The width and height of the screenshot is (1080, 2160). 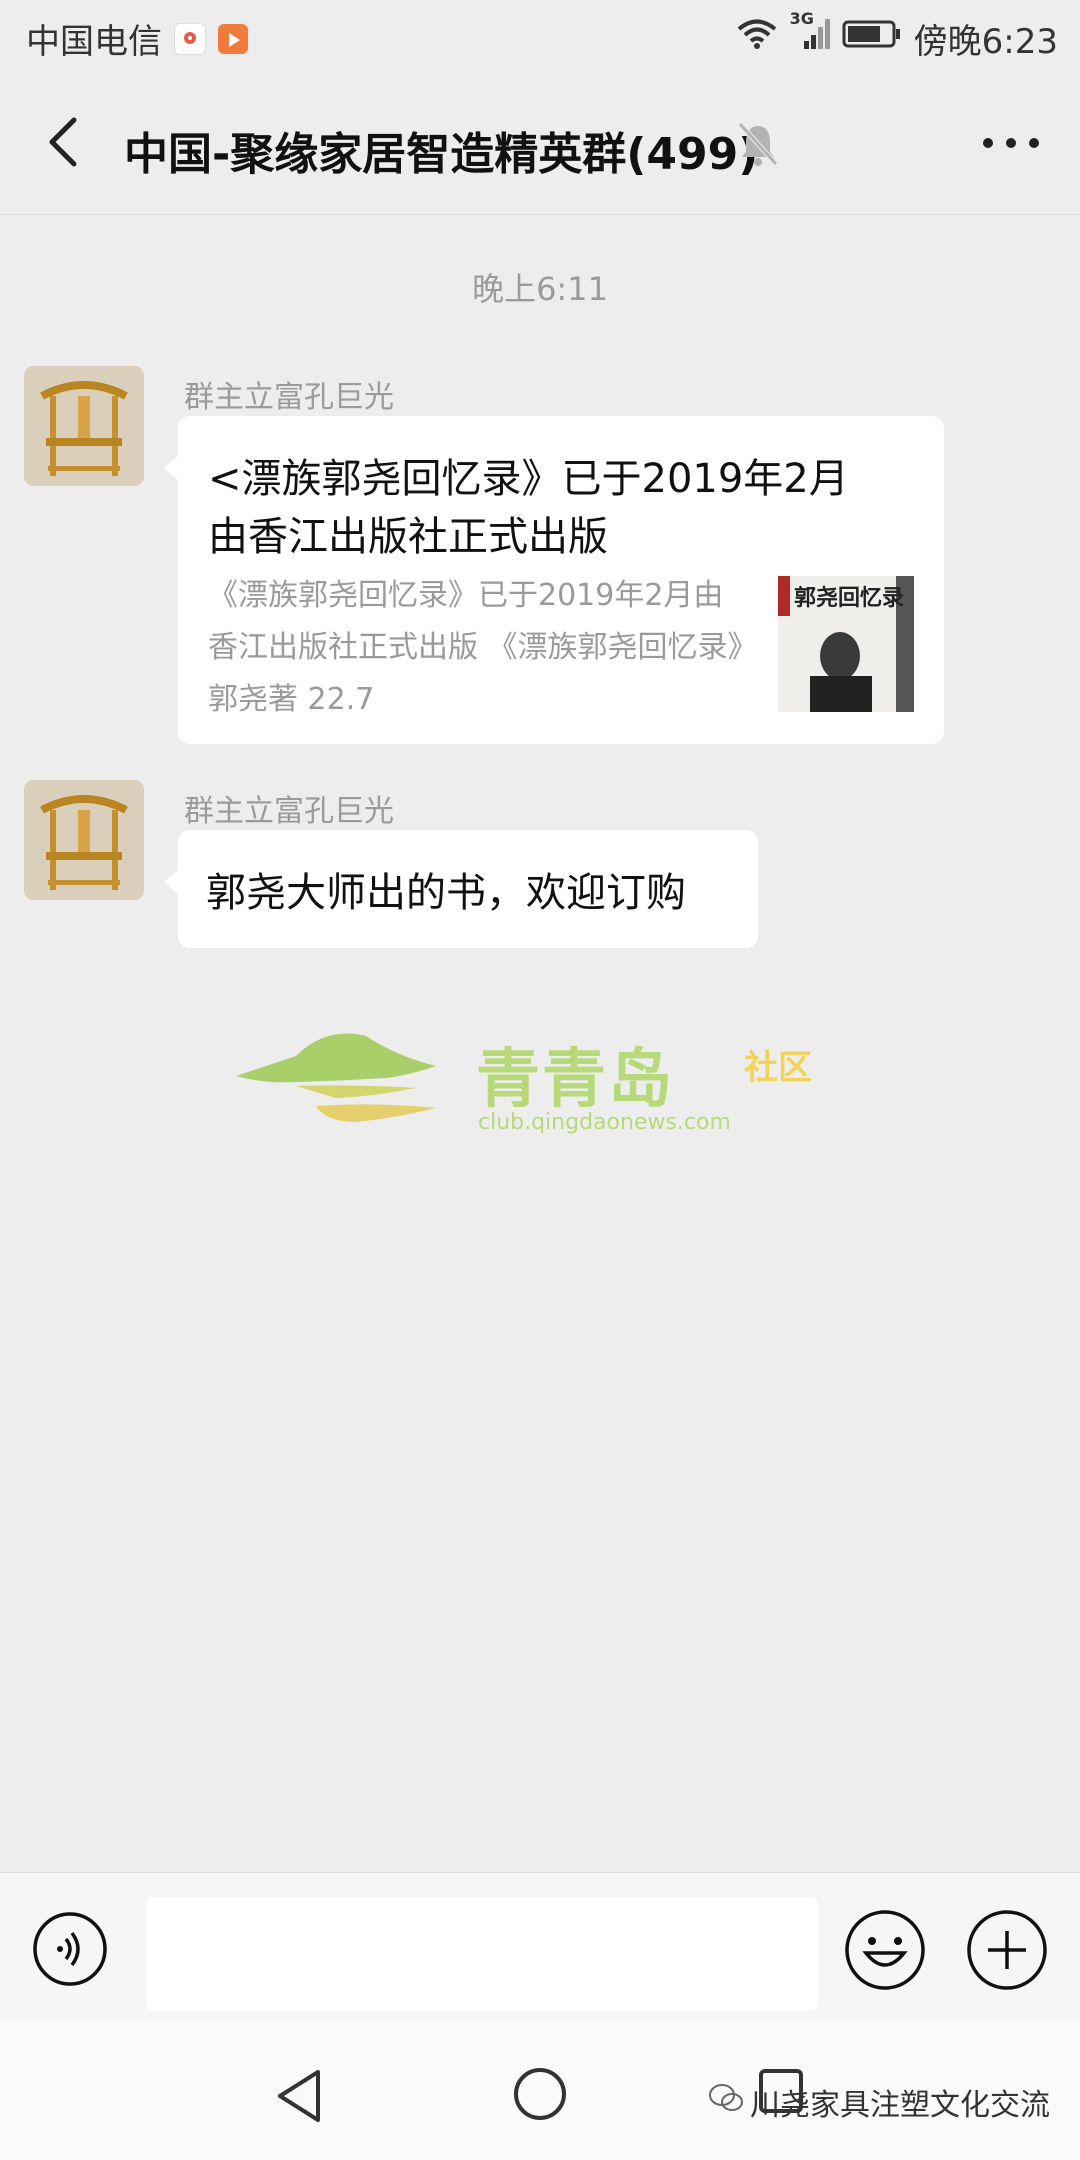 I want to click on wechat-account-watermark: 川尧家具注塑文化交流, so click(x=879, y=2102).